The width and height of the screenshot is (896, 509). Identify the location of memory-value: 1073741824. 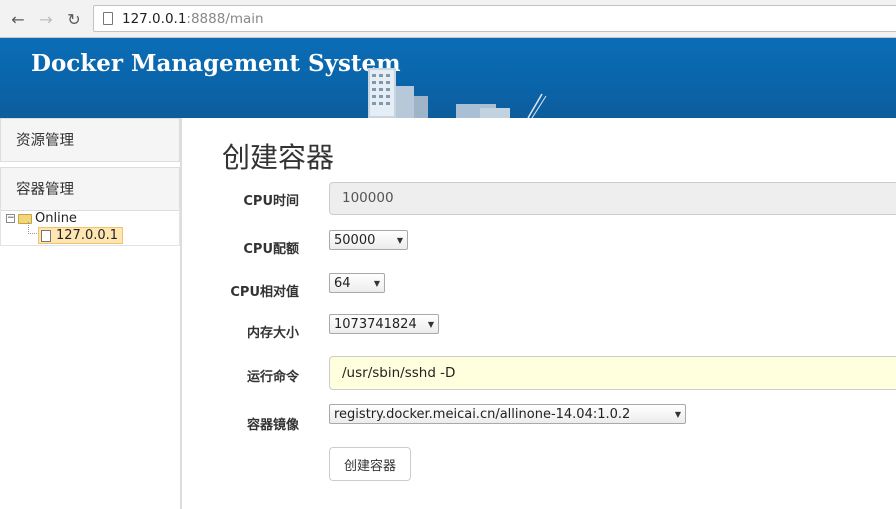
(375, 324).